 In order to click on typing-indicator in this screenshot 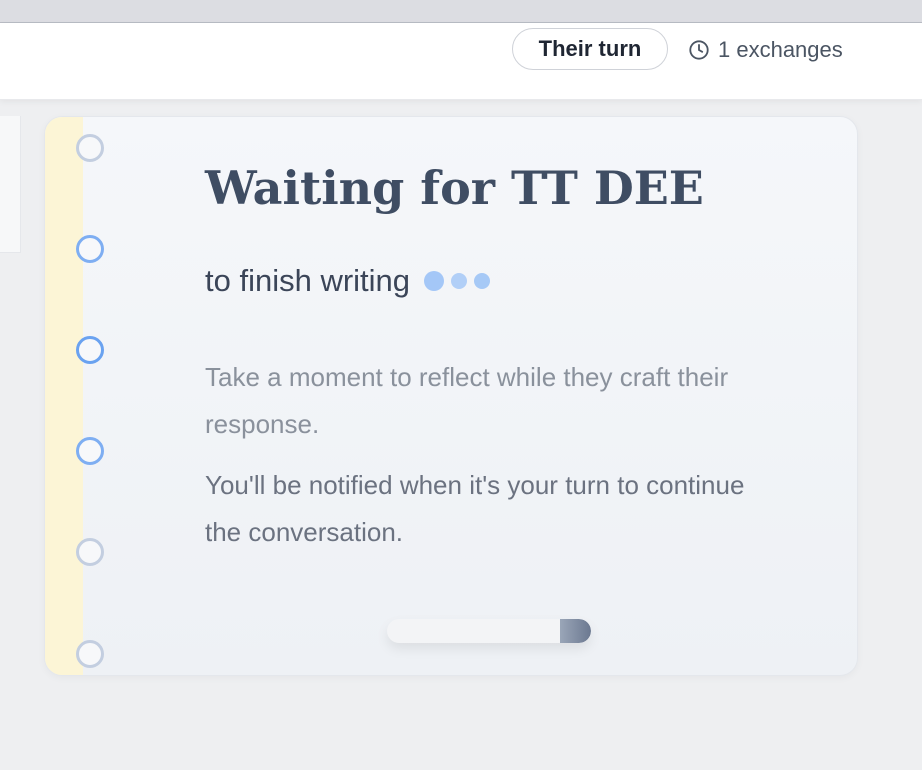, I will do `click(460, 281)`.